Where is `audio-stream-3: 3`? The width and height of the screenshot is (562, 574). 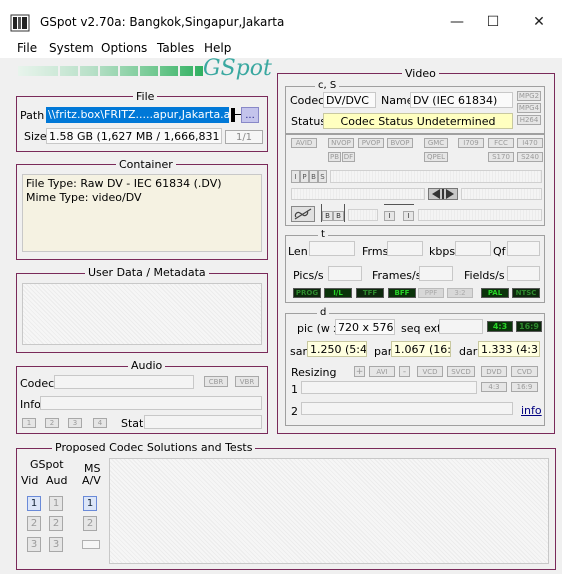
audio-stream-3: 3 is located at coordinates (75, 423).